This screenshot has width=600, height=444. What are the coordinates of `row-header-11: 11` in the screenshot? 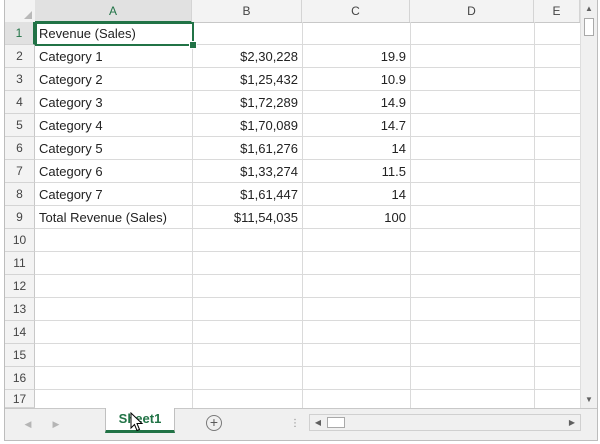 It's located at (20, 263).